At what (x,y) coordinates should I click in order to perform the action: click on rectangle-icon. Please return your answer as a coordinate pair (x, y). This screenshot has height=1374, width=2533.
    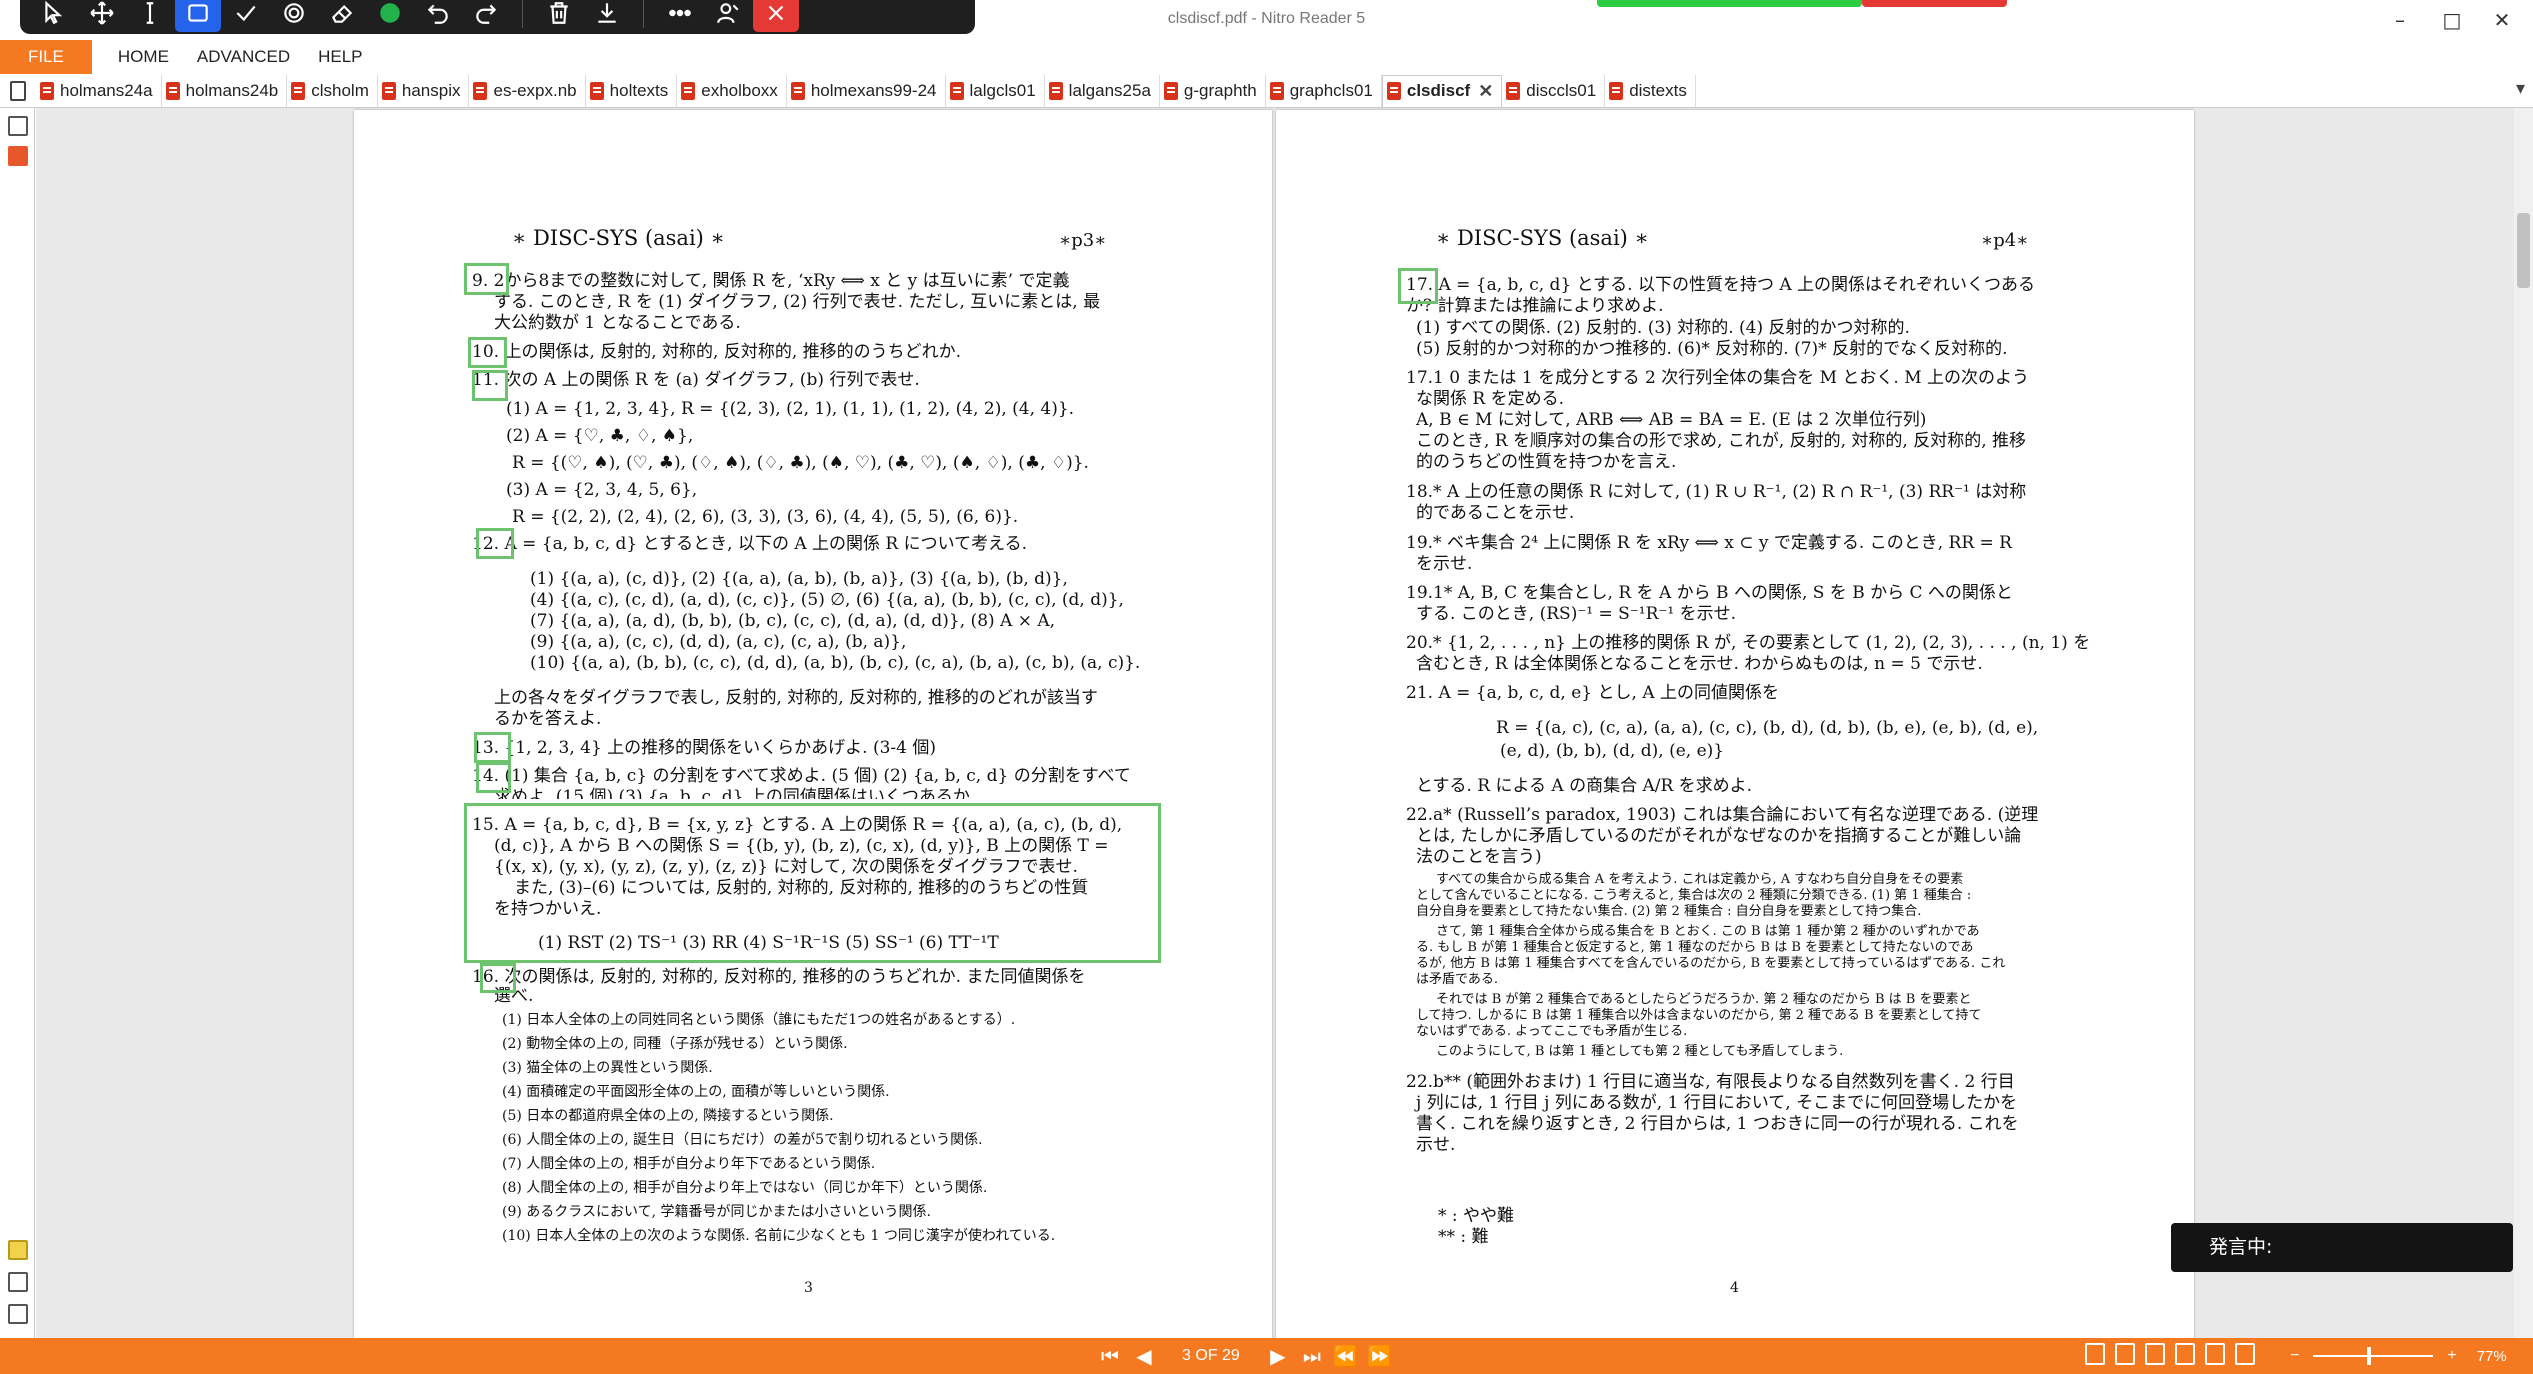
    Looking at the image, I should click on (198, 16).